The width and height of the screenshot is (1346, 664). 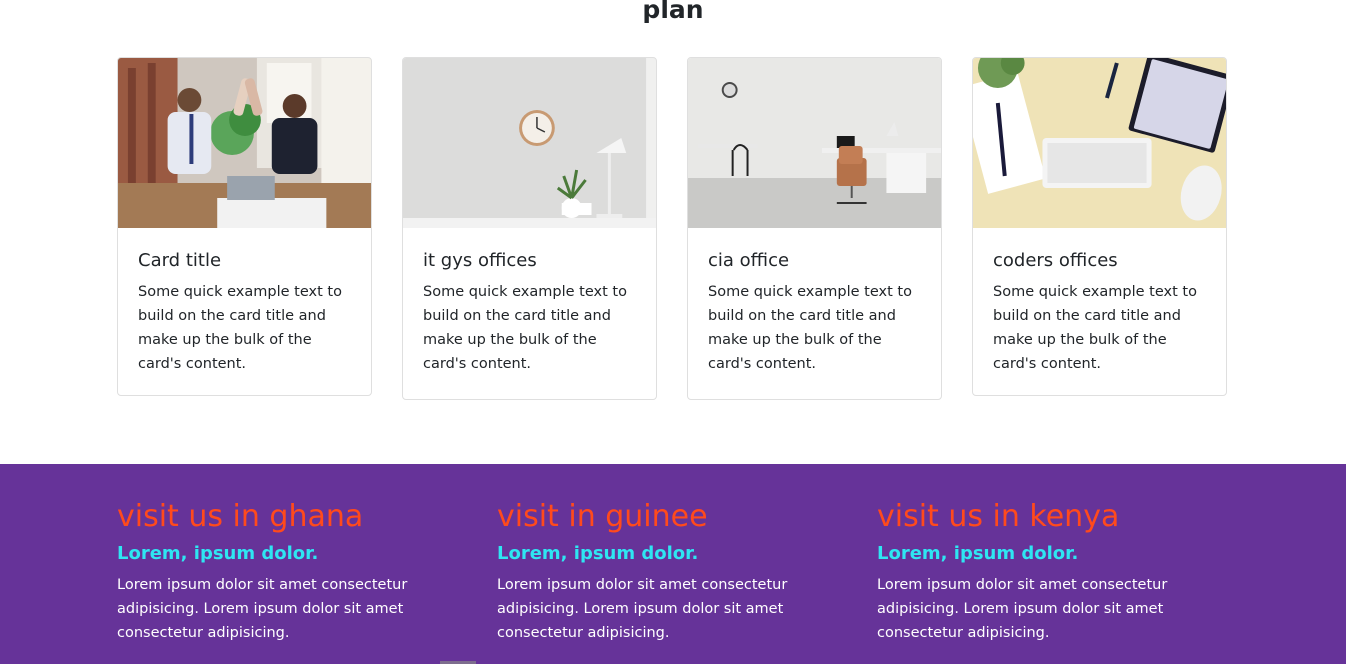 I want to click on section-heading: plan, so click(x=673, y=12).